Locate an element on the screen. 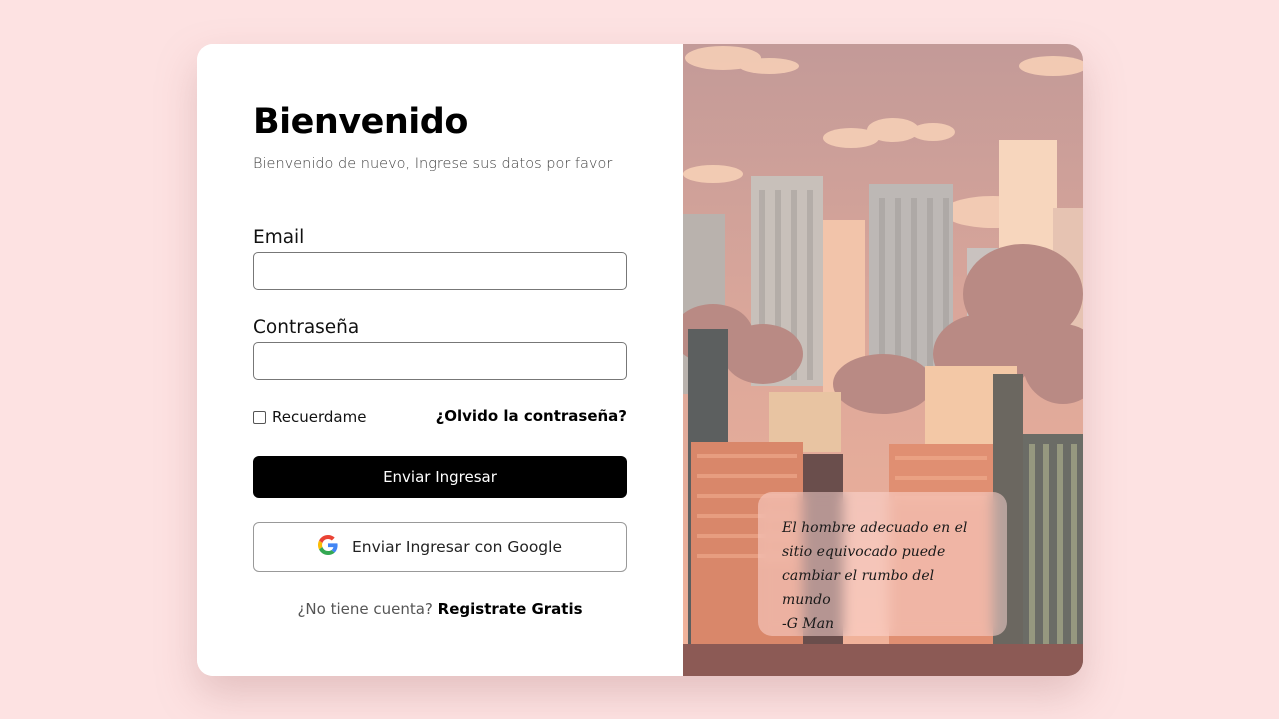 This screenshot has height=719, width=1279. password-label: Contraseña is located at coordinates (306, 327).